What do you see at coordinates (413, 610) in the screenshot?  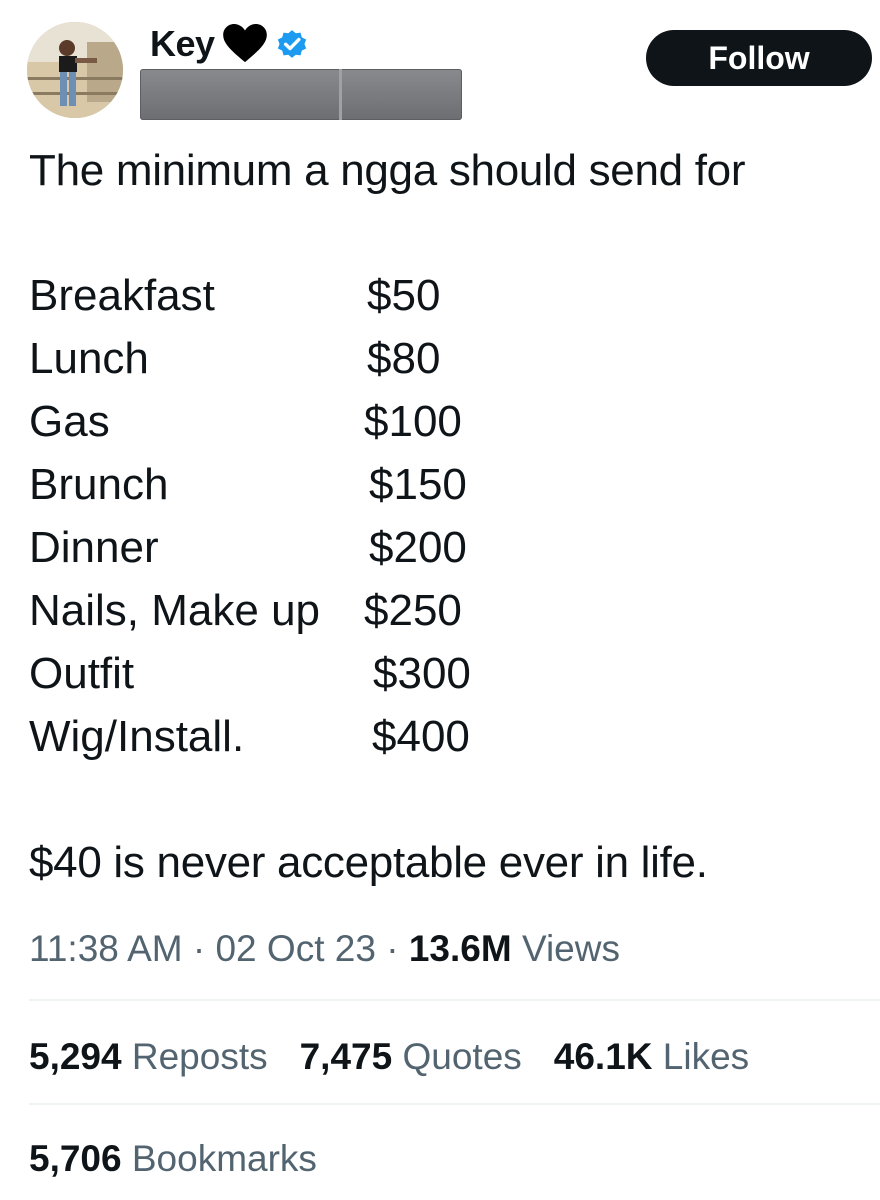 I see `price-amount: $250` at bounding box center [413, 610].